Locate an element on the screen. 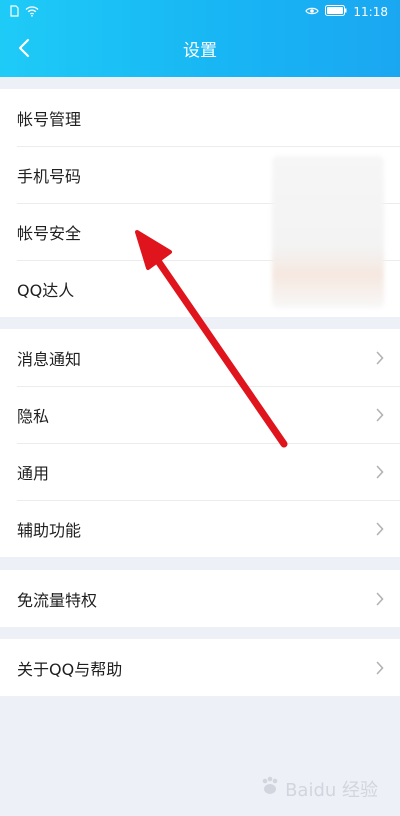  wifi-icon is located at coordinates (32, 12).